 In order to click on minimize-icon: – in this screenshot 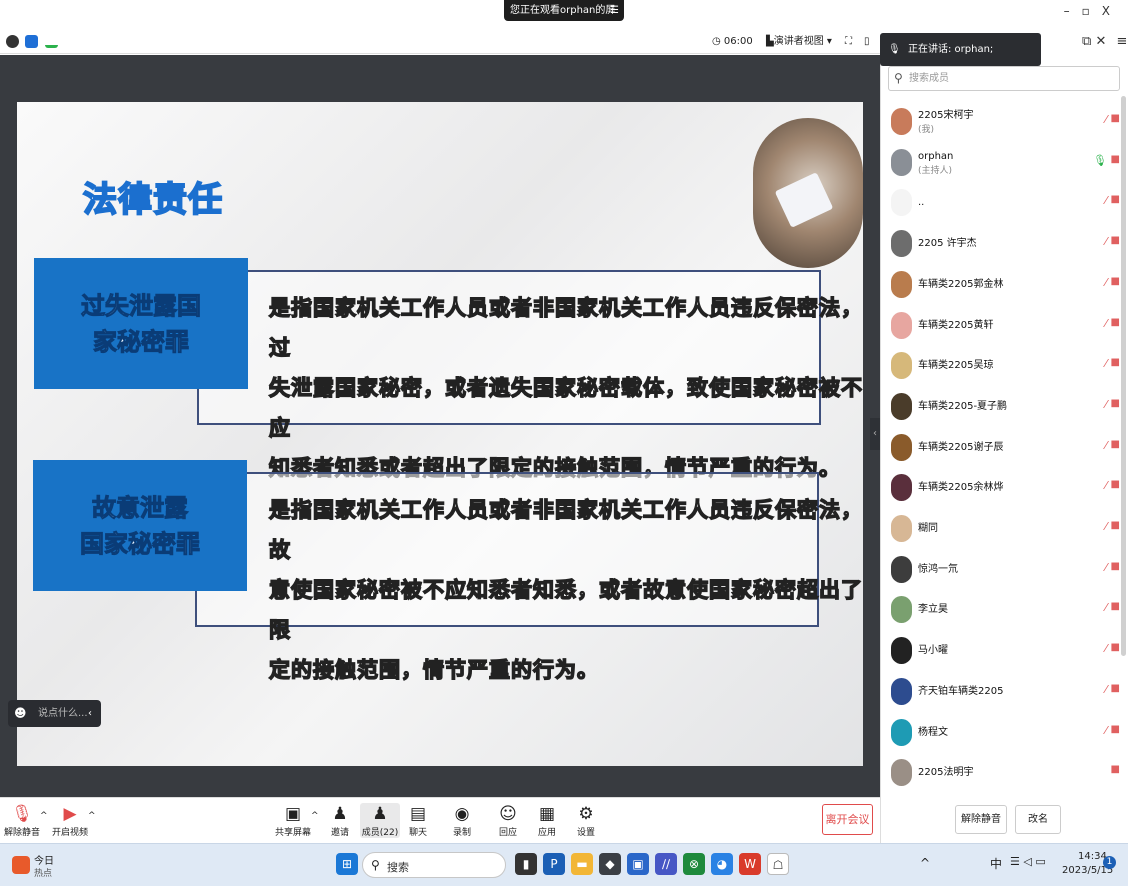, I will do `click(1073, 11)`.